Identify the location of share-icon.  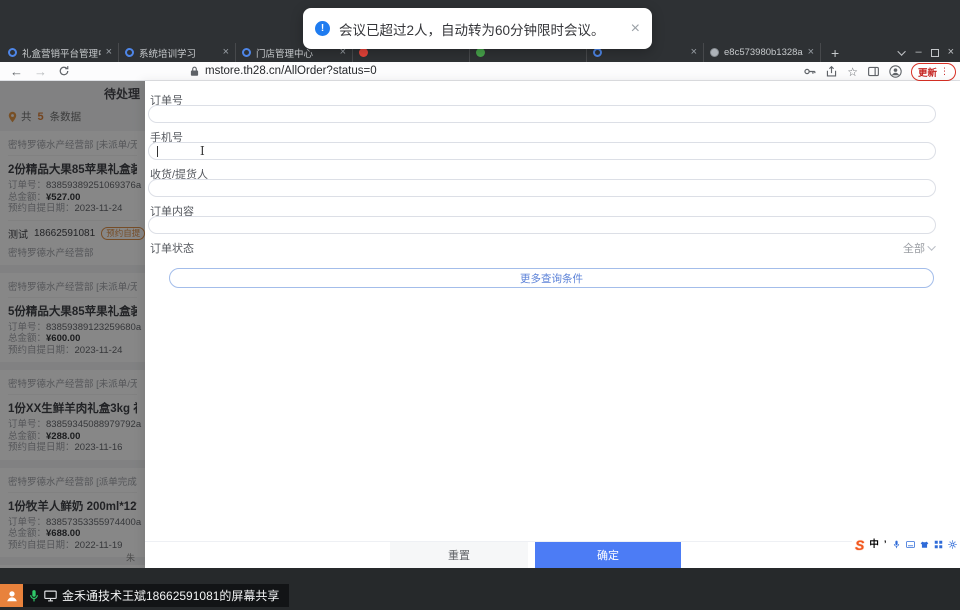
(831, 71).